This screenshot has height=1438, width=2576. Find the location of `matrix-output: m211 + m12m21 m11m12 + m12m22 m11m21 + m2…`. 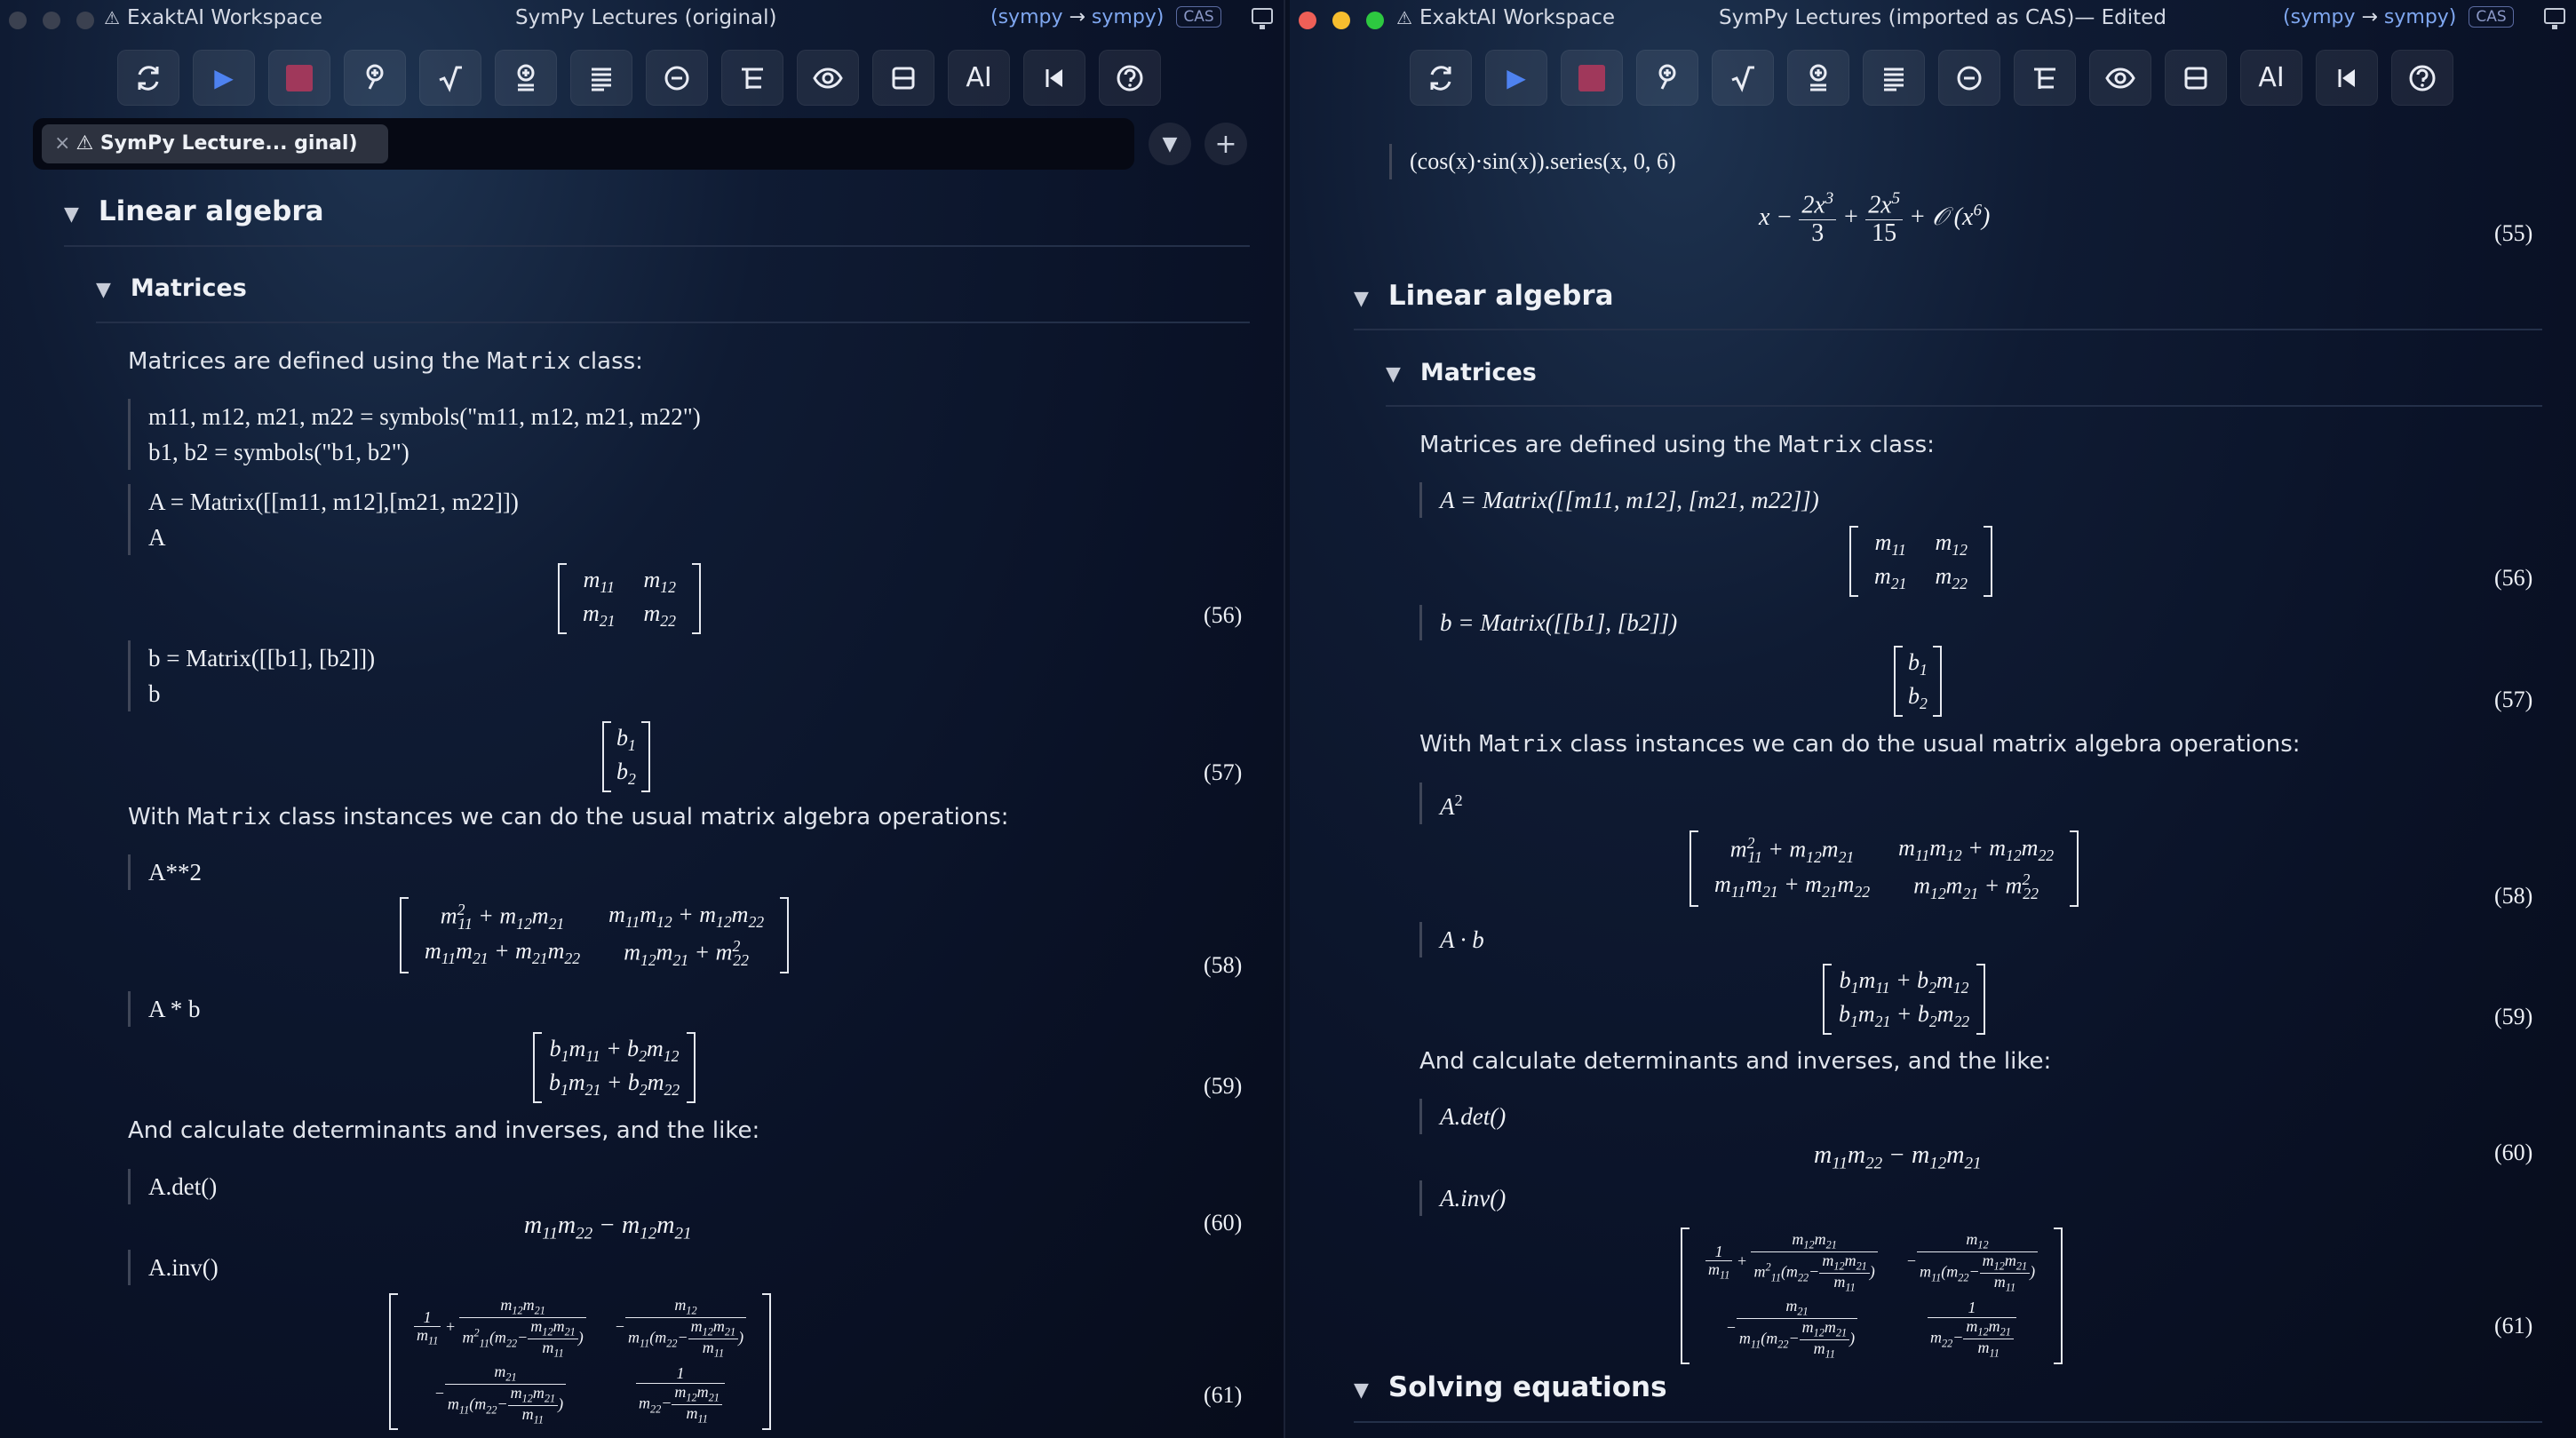

matrix-output: m211 + m12m21 m11m12 + m12m22 m11m21 + m2… is located at coordinates (1884, 871).